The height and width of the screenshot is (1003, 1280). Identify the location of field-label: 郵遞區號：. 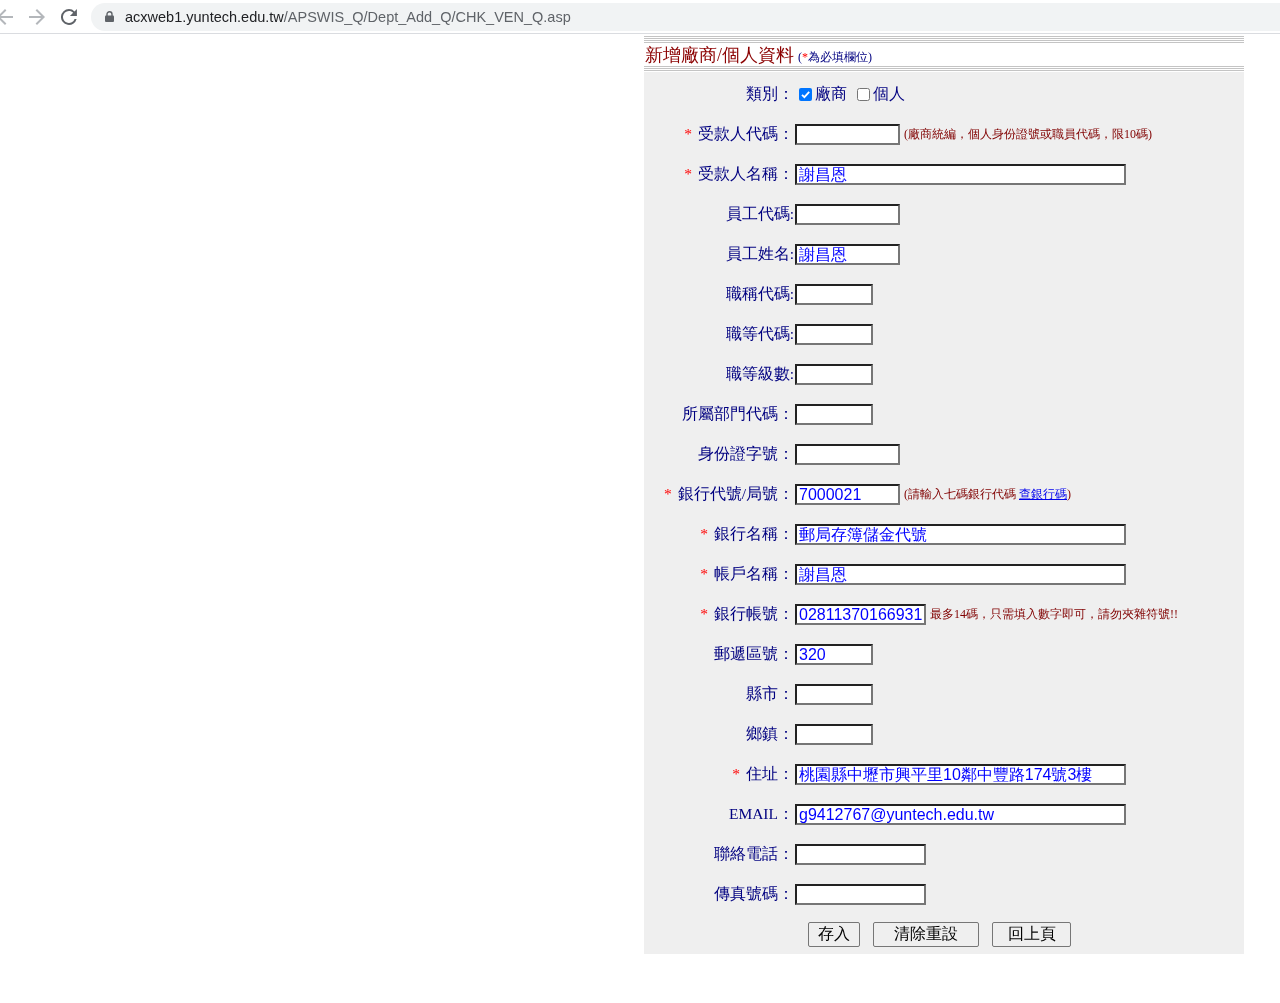
(754, 653).